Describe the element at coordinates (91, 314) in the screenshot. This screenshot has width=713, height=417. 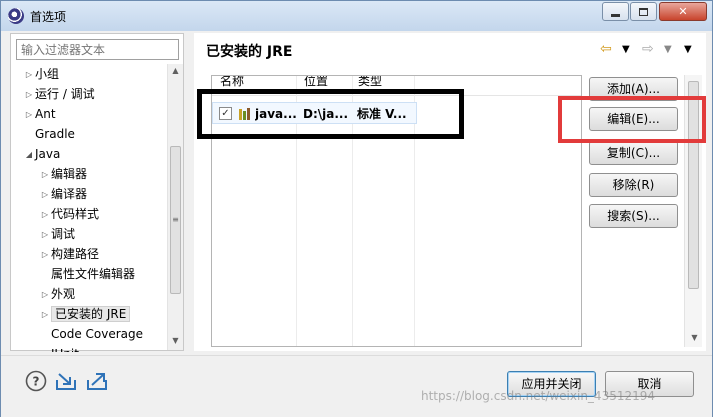
I see `tree-item-label: 已安装的 JRE` at that location.